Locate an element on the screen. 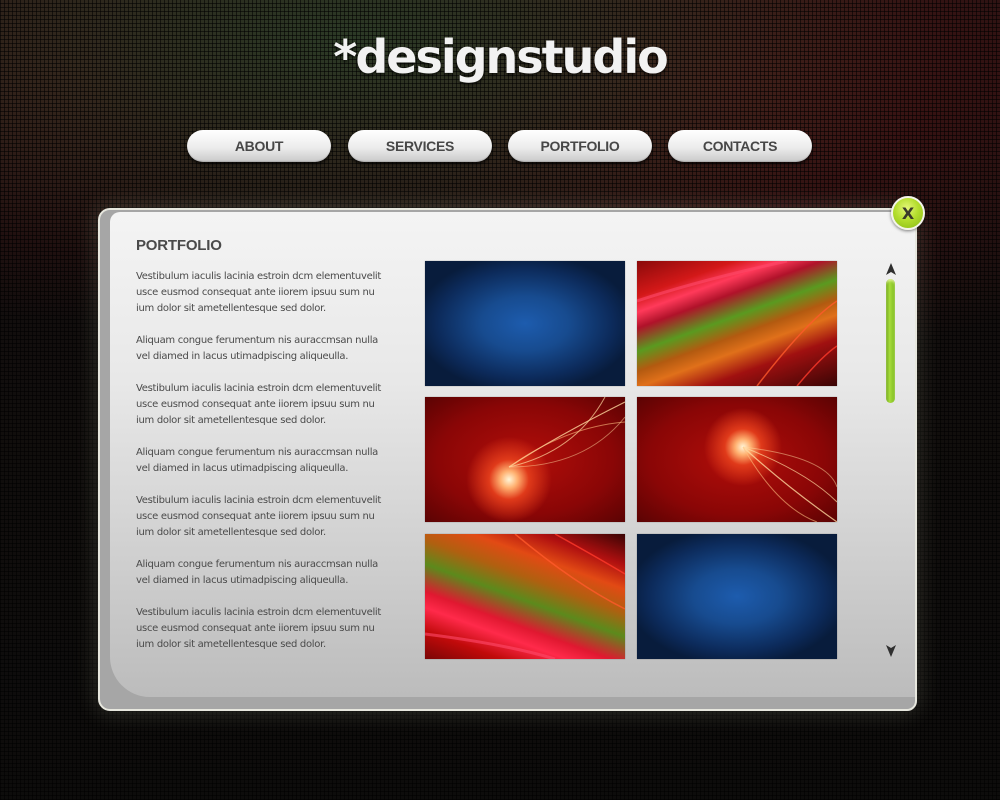 Image resolution: width=1000 pixels, height=800 pixels. site-logo: *designstudio is located at coordinates (500, 57).